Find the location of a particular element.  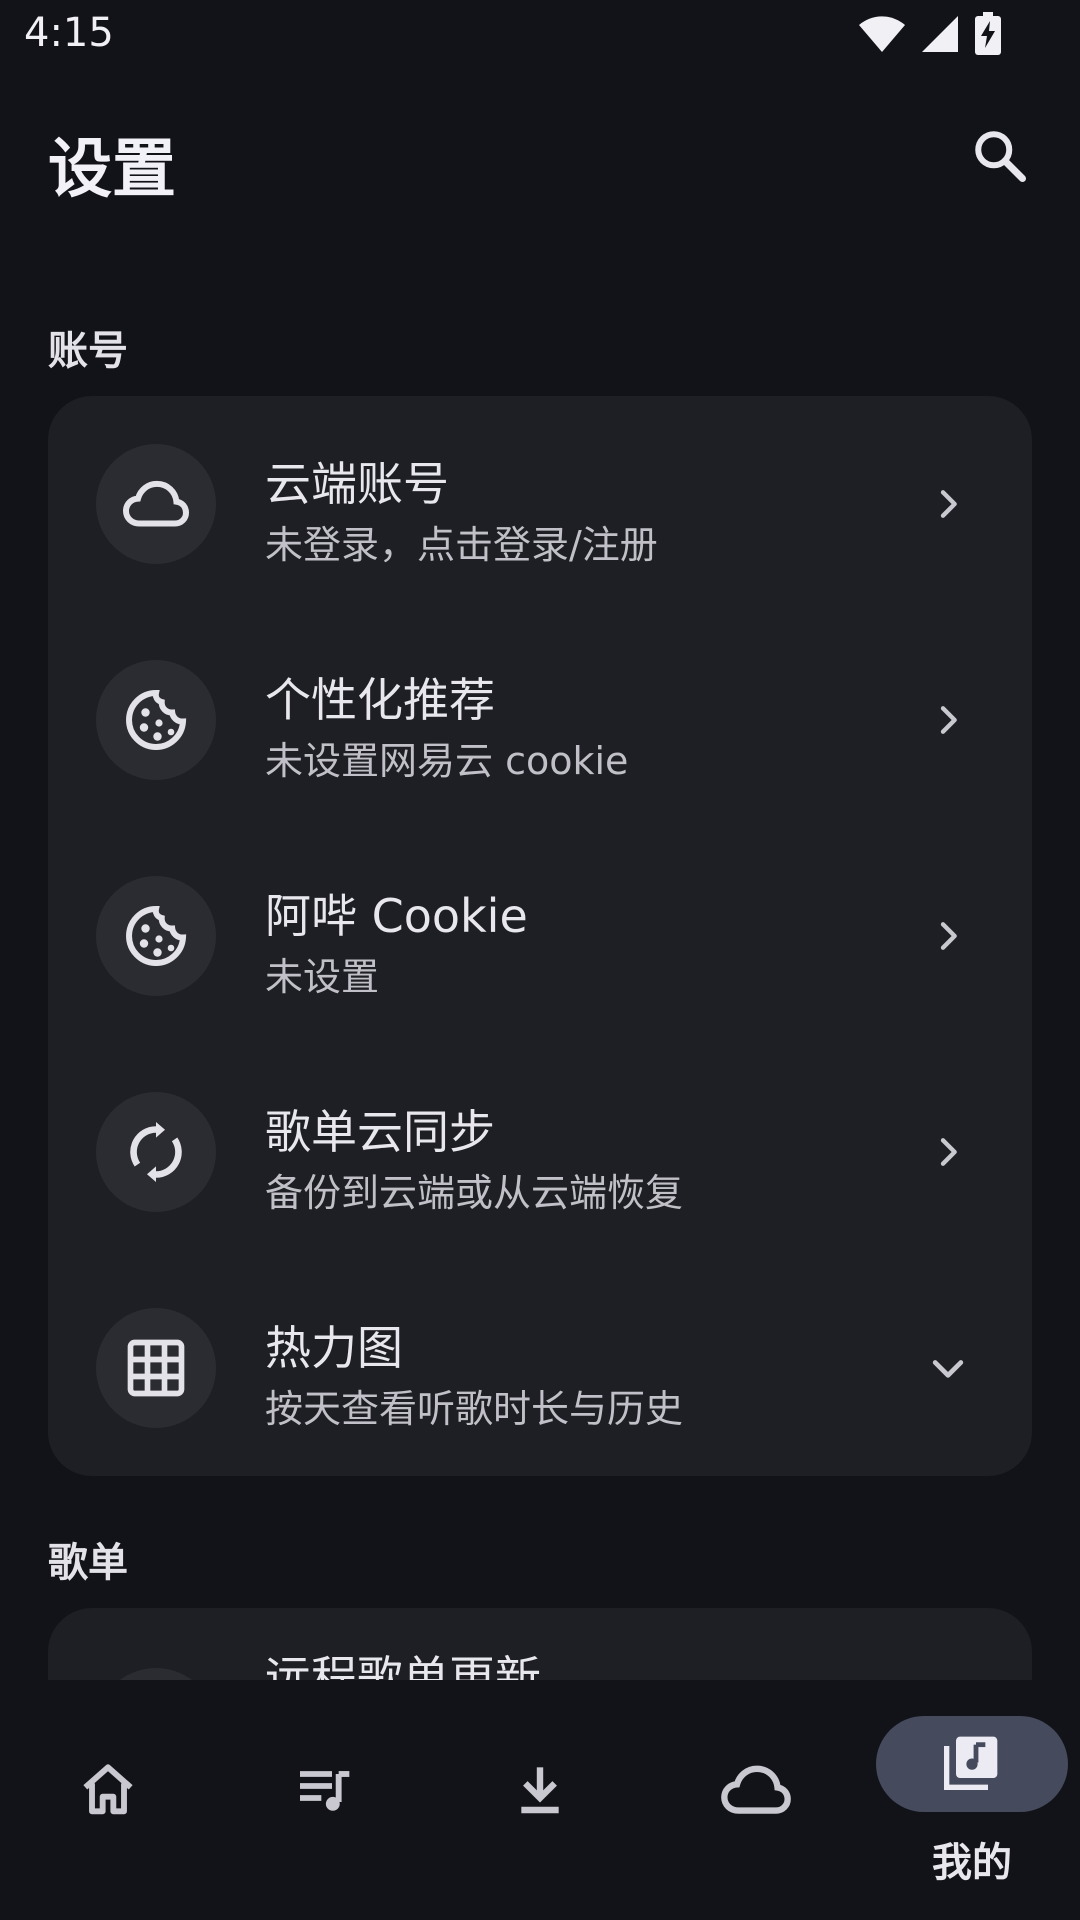

nav-item-playlist is located at coordinates (324, 1800).